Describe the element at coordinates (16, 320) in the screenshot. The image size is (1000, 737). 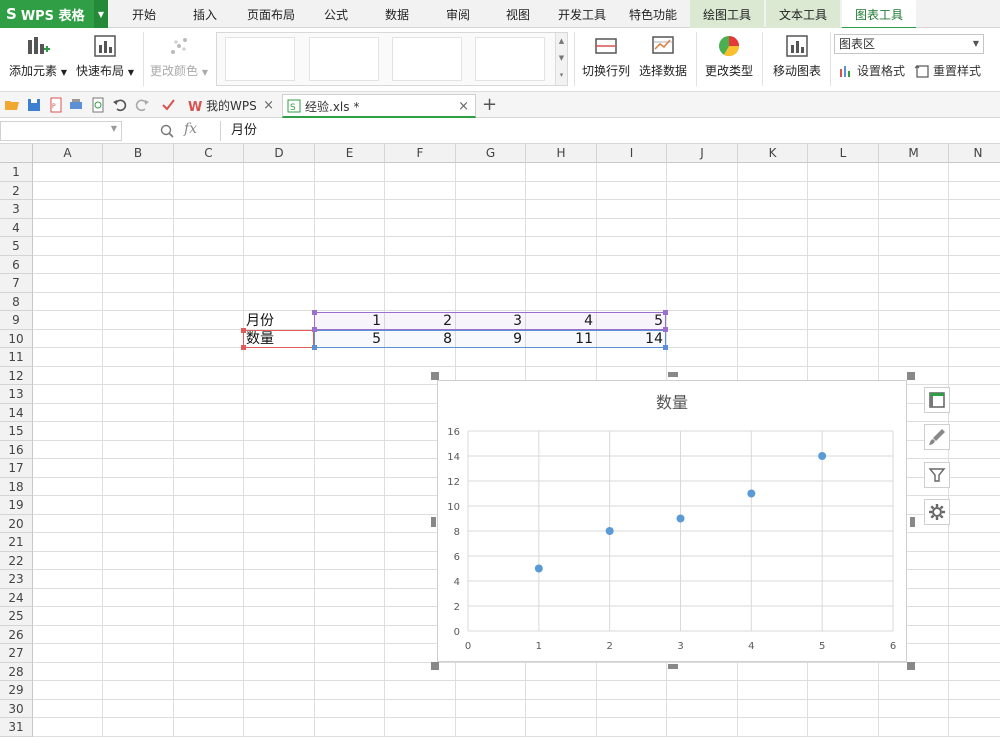
I see `row-header-9: 9` at that location.